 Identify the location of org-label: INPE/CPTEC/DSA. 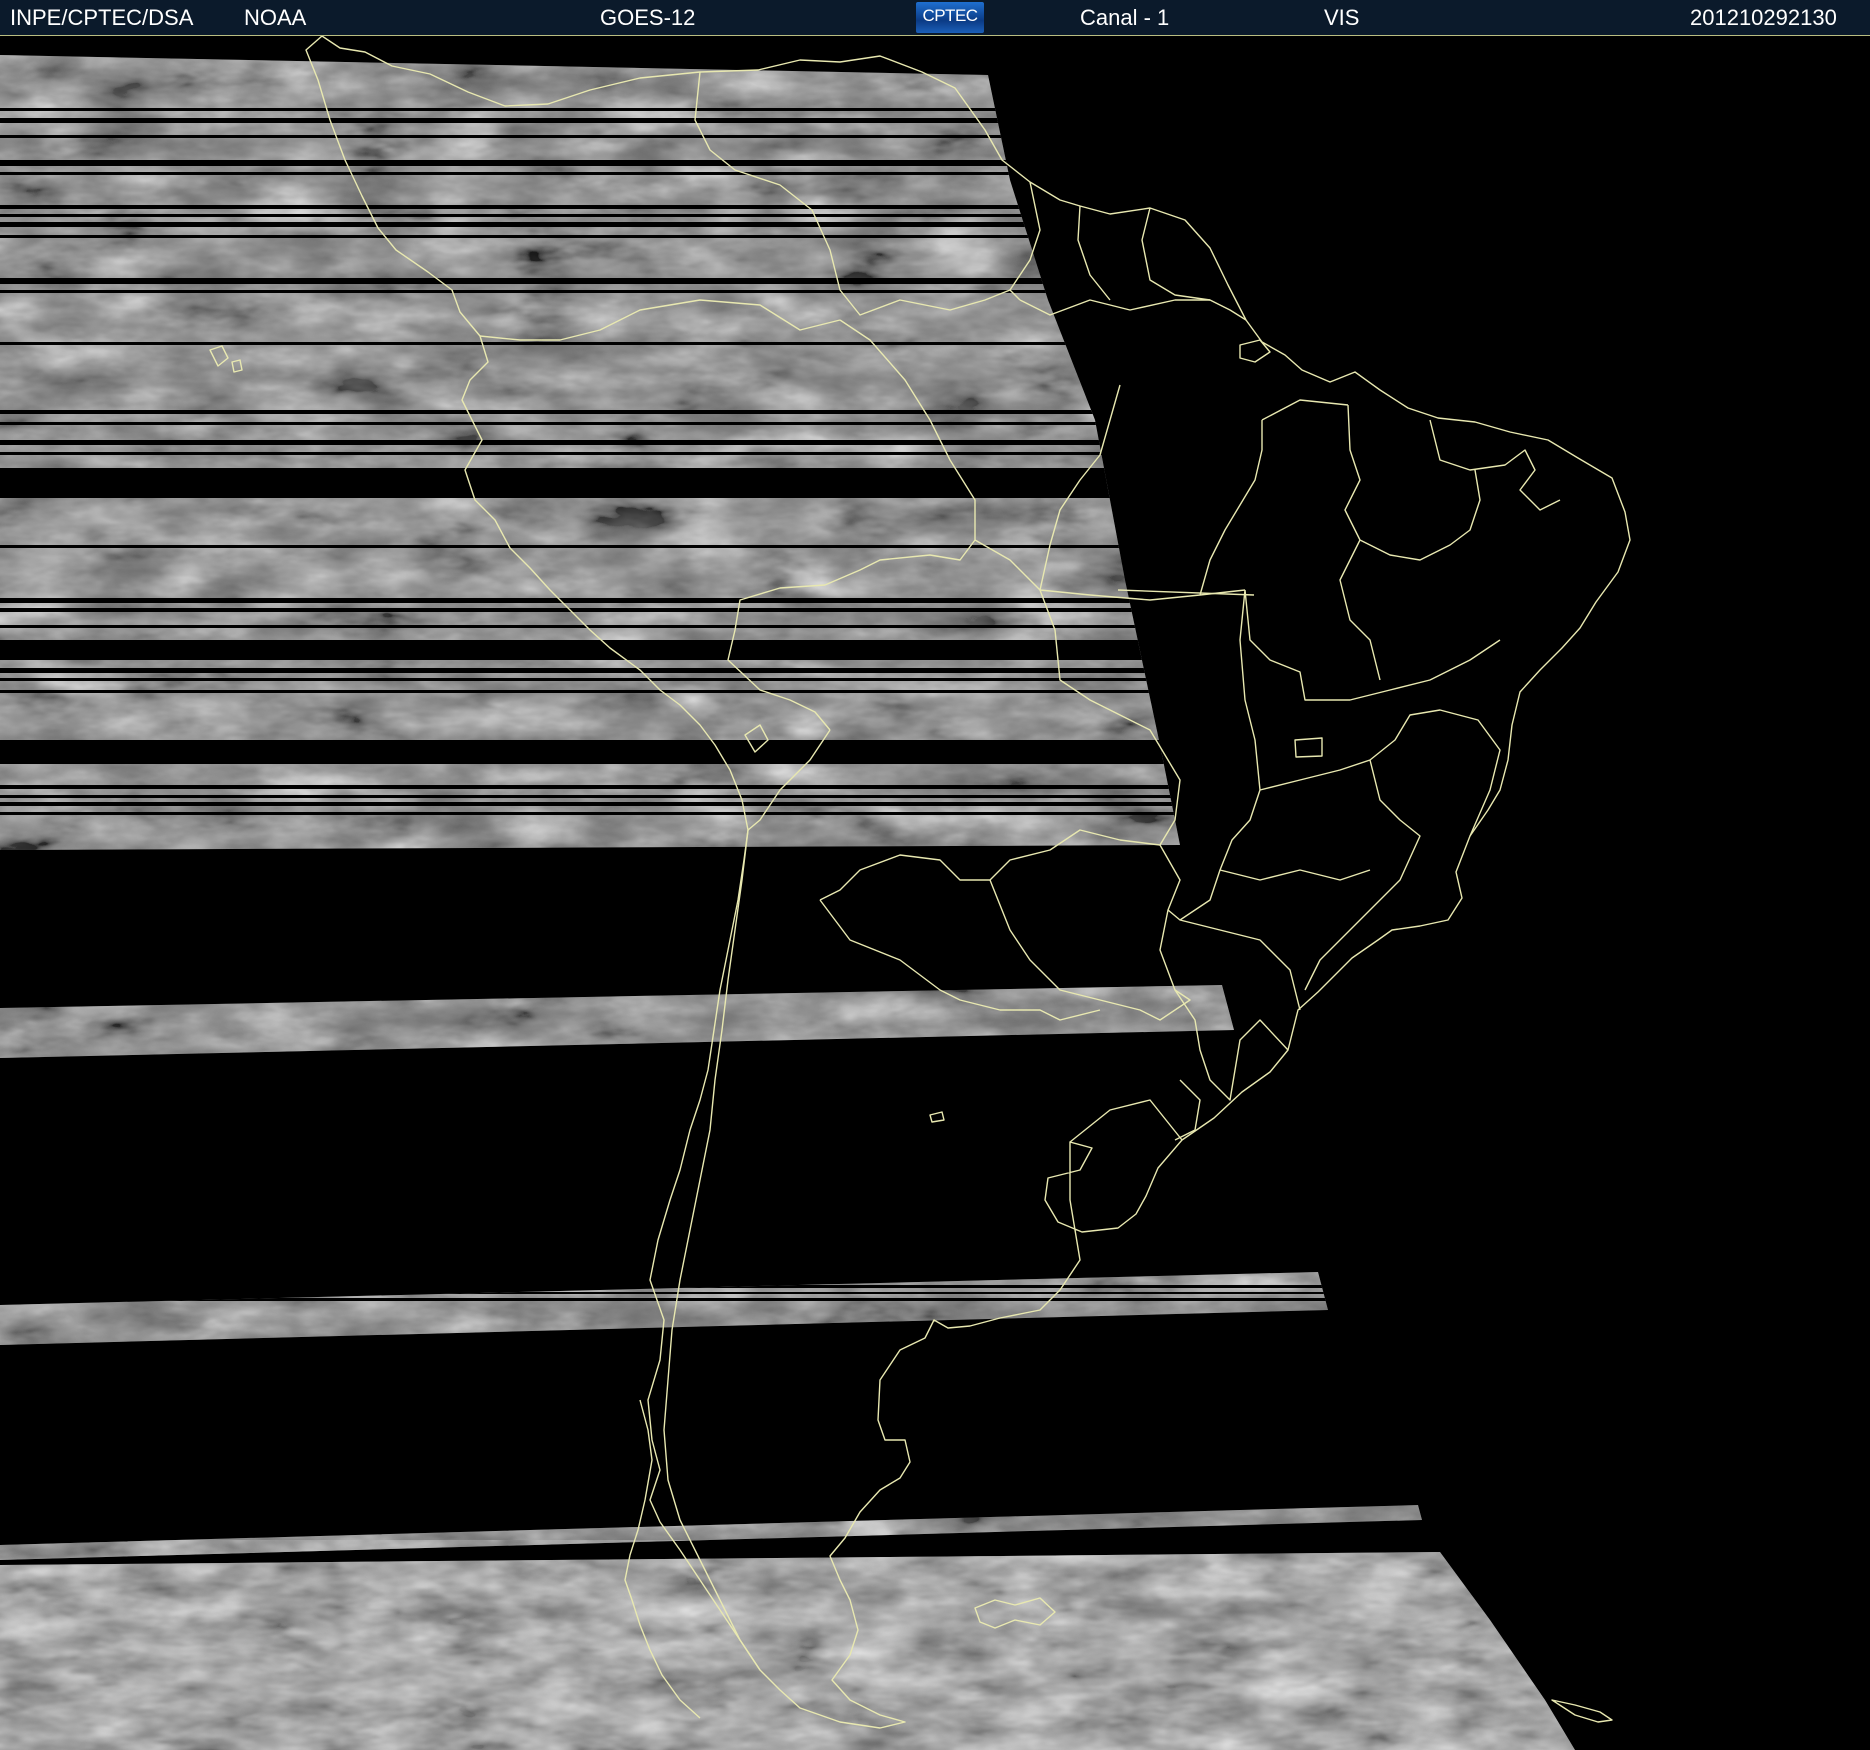
(102, 17).